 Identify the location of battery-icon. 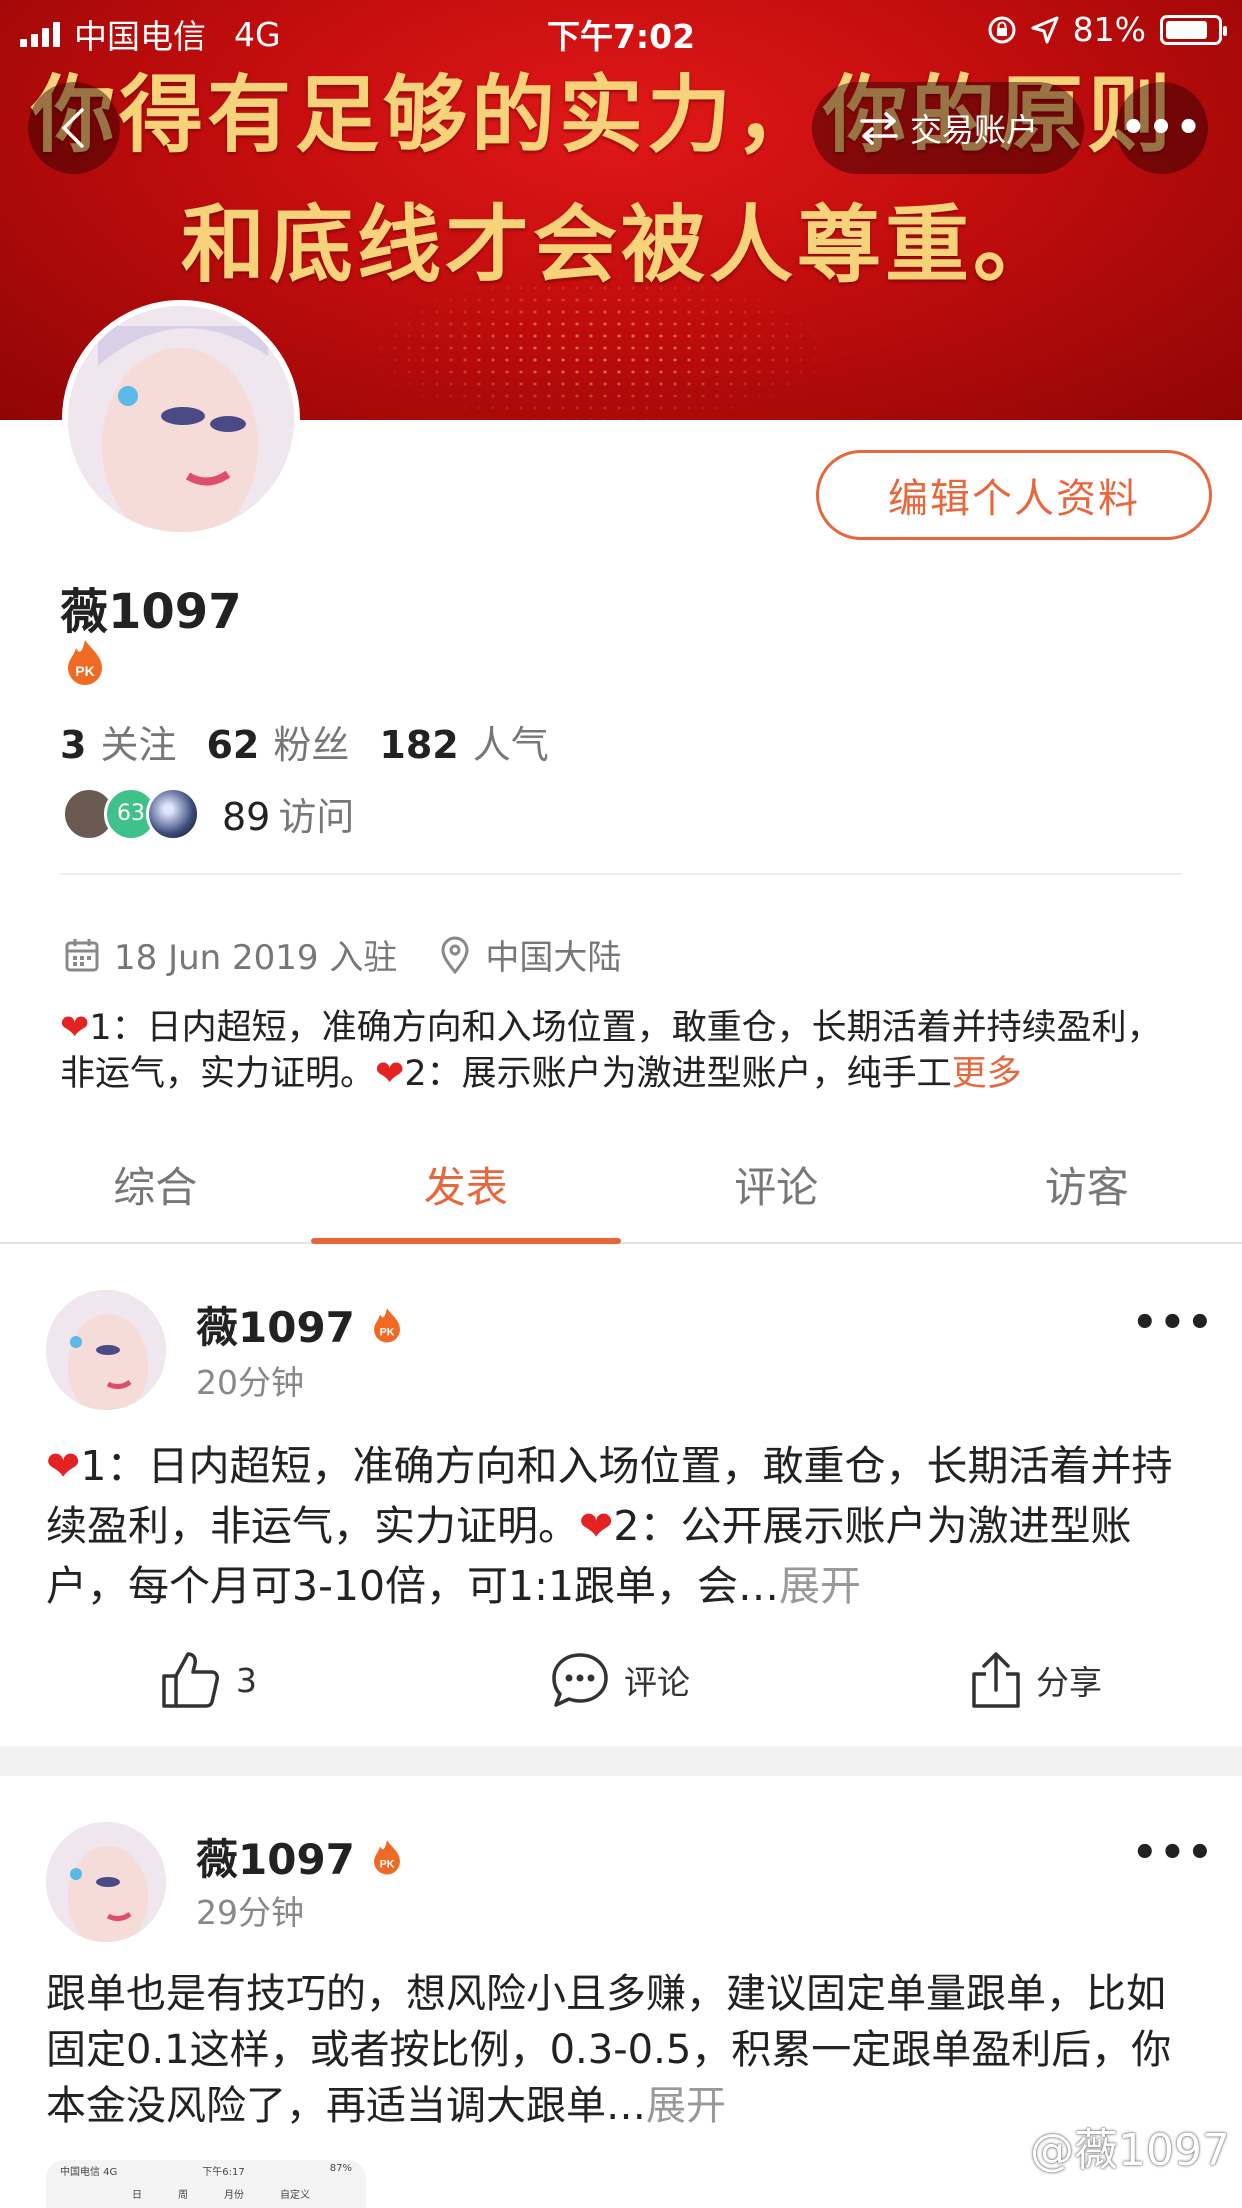
(1193, 29).